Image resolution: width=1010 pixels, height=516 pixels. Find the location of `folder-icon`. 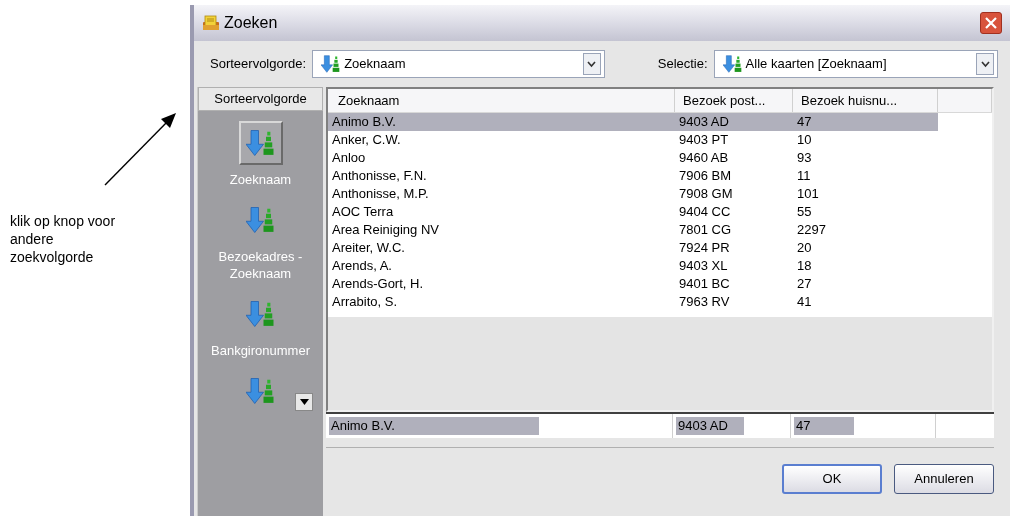

folder-icon is located at coordinates (211, 23).